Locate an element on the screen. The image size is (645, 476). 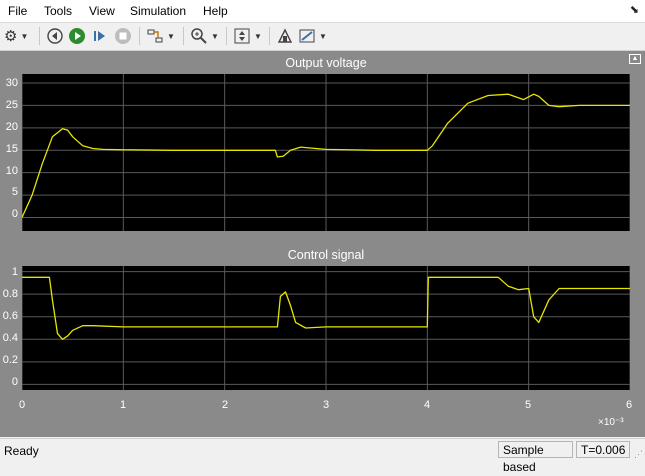
ytick-label: 10 is located at coordinates (11, 171).